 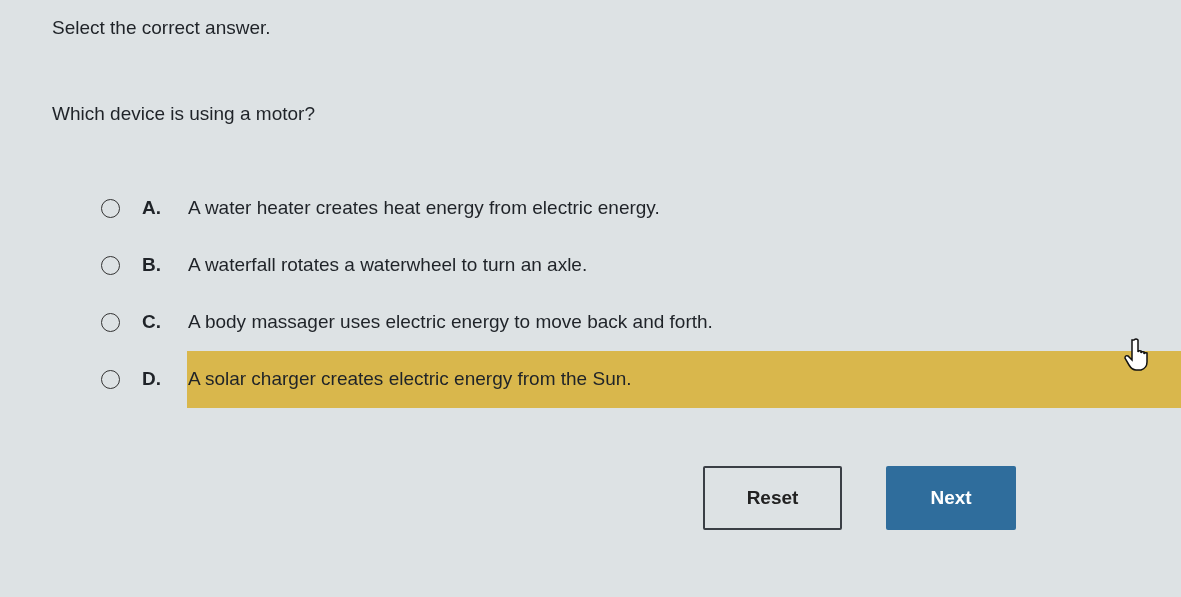 I want to click on question-text: Which device is using a motor?, so click(x=183, y=114).